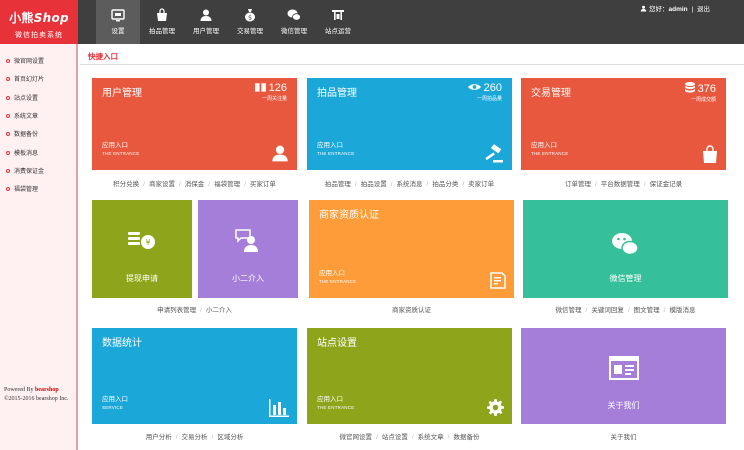 Image resolution: width=744 pixels, height=450 pixels. I want to click on nav-users: 用户管理, so click(206, 22).